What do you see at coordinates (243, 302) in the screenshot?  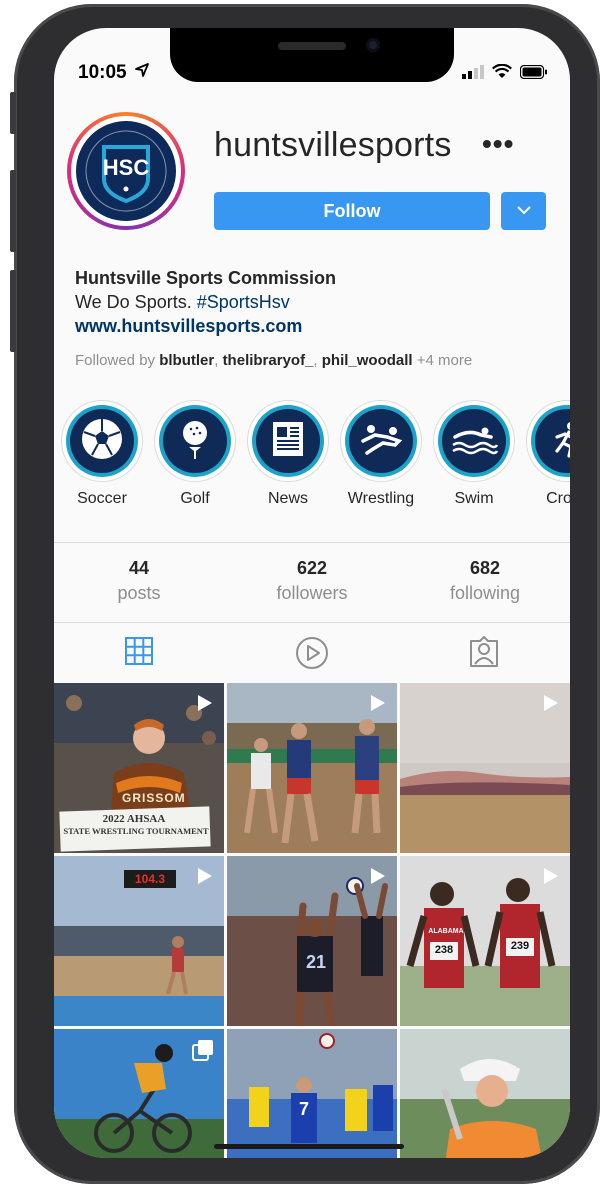 I see `bio-hashtag-link: #SportsHsv` at bounding box center [243, 302].